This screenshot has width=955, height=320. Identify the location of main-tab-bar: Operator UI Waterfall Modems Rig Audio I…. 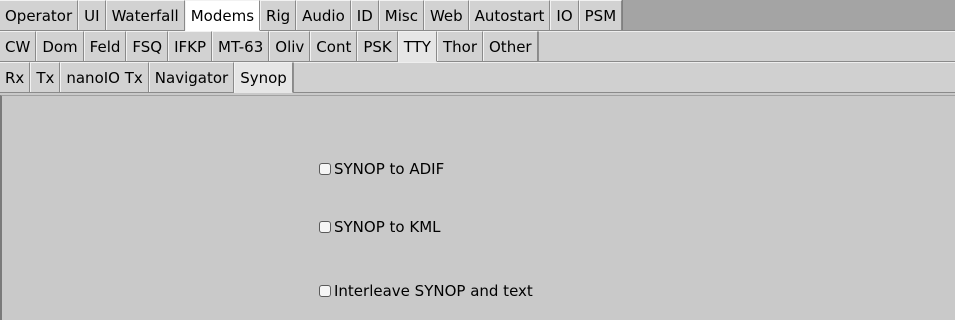
(477, 15).